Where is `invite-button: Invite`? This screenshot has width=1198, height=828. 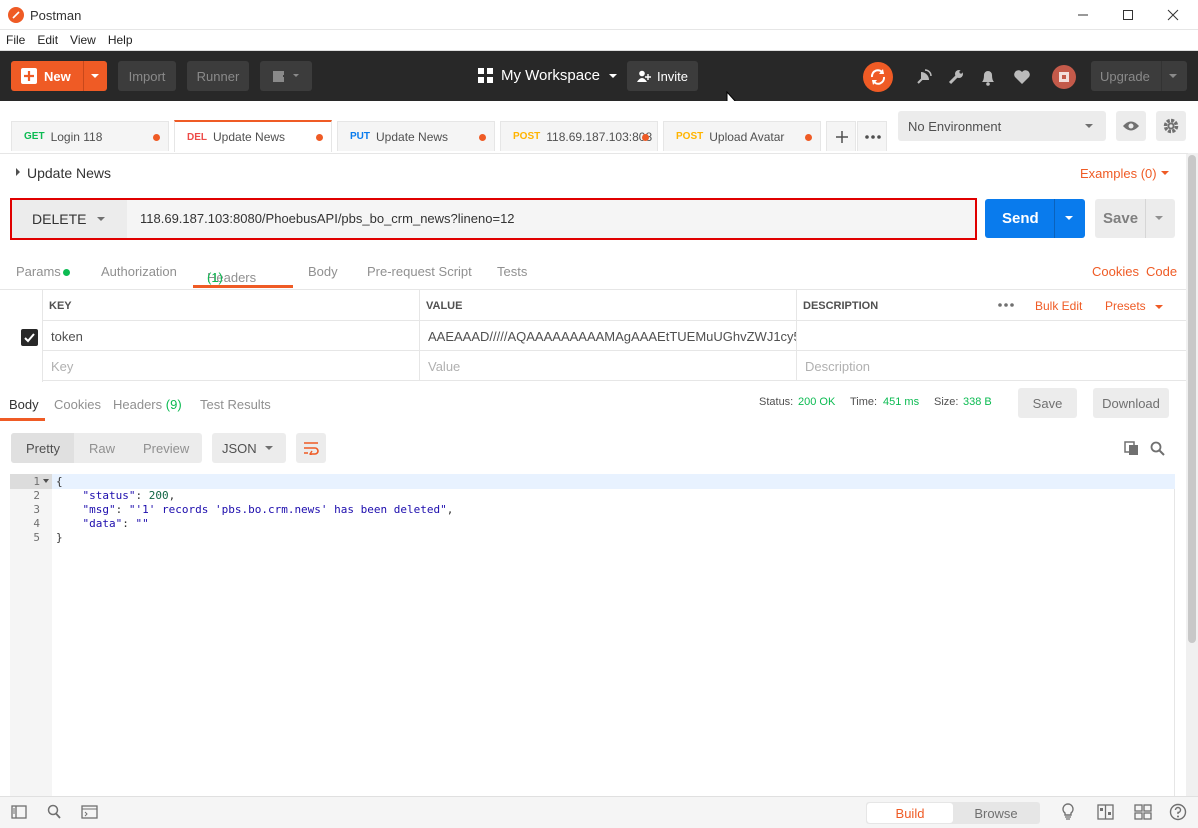
invite-button: Invite is located at coordinates (662, 76).